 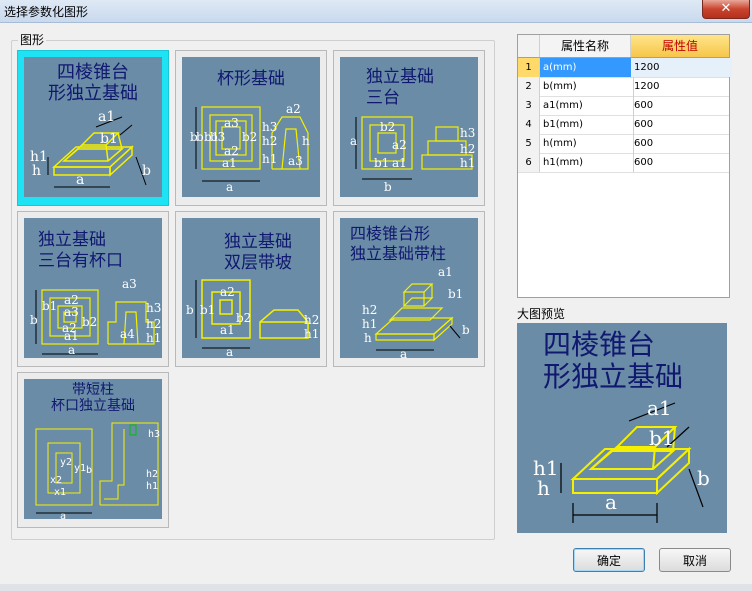 I want to click on pyramid-column-footing-drawing: a1 b1 h2 h1 h b a, so click(x=416, y=311).